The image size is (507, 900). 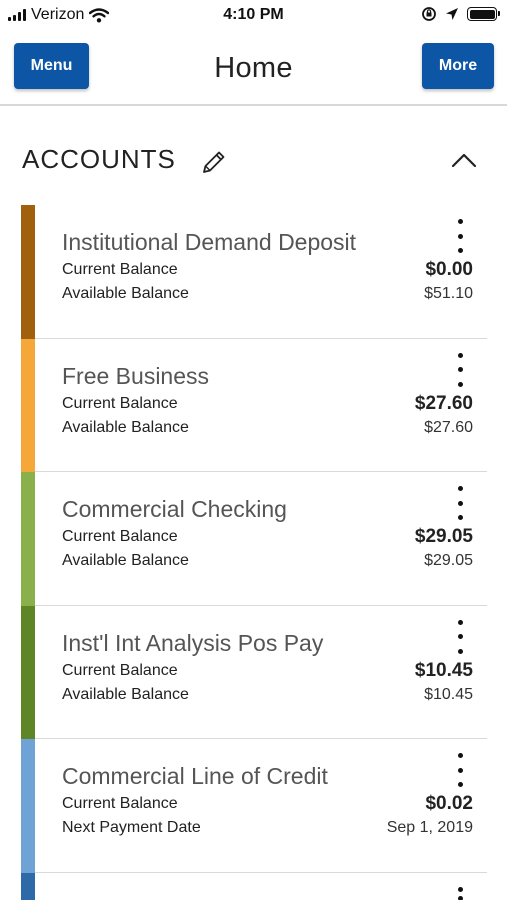 I want to click on more-button: More, so click(x=458, y=66).